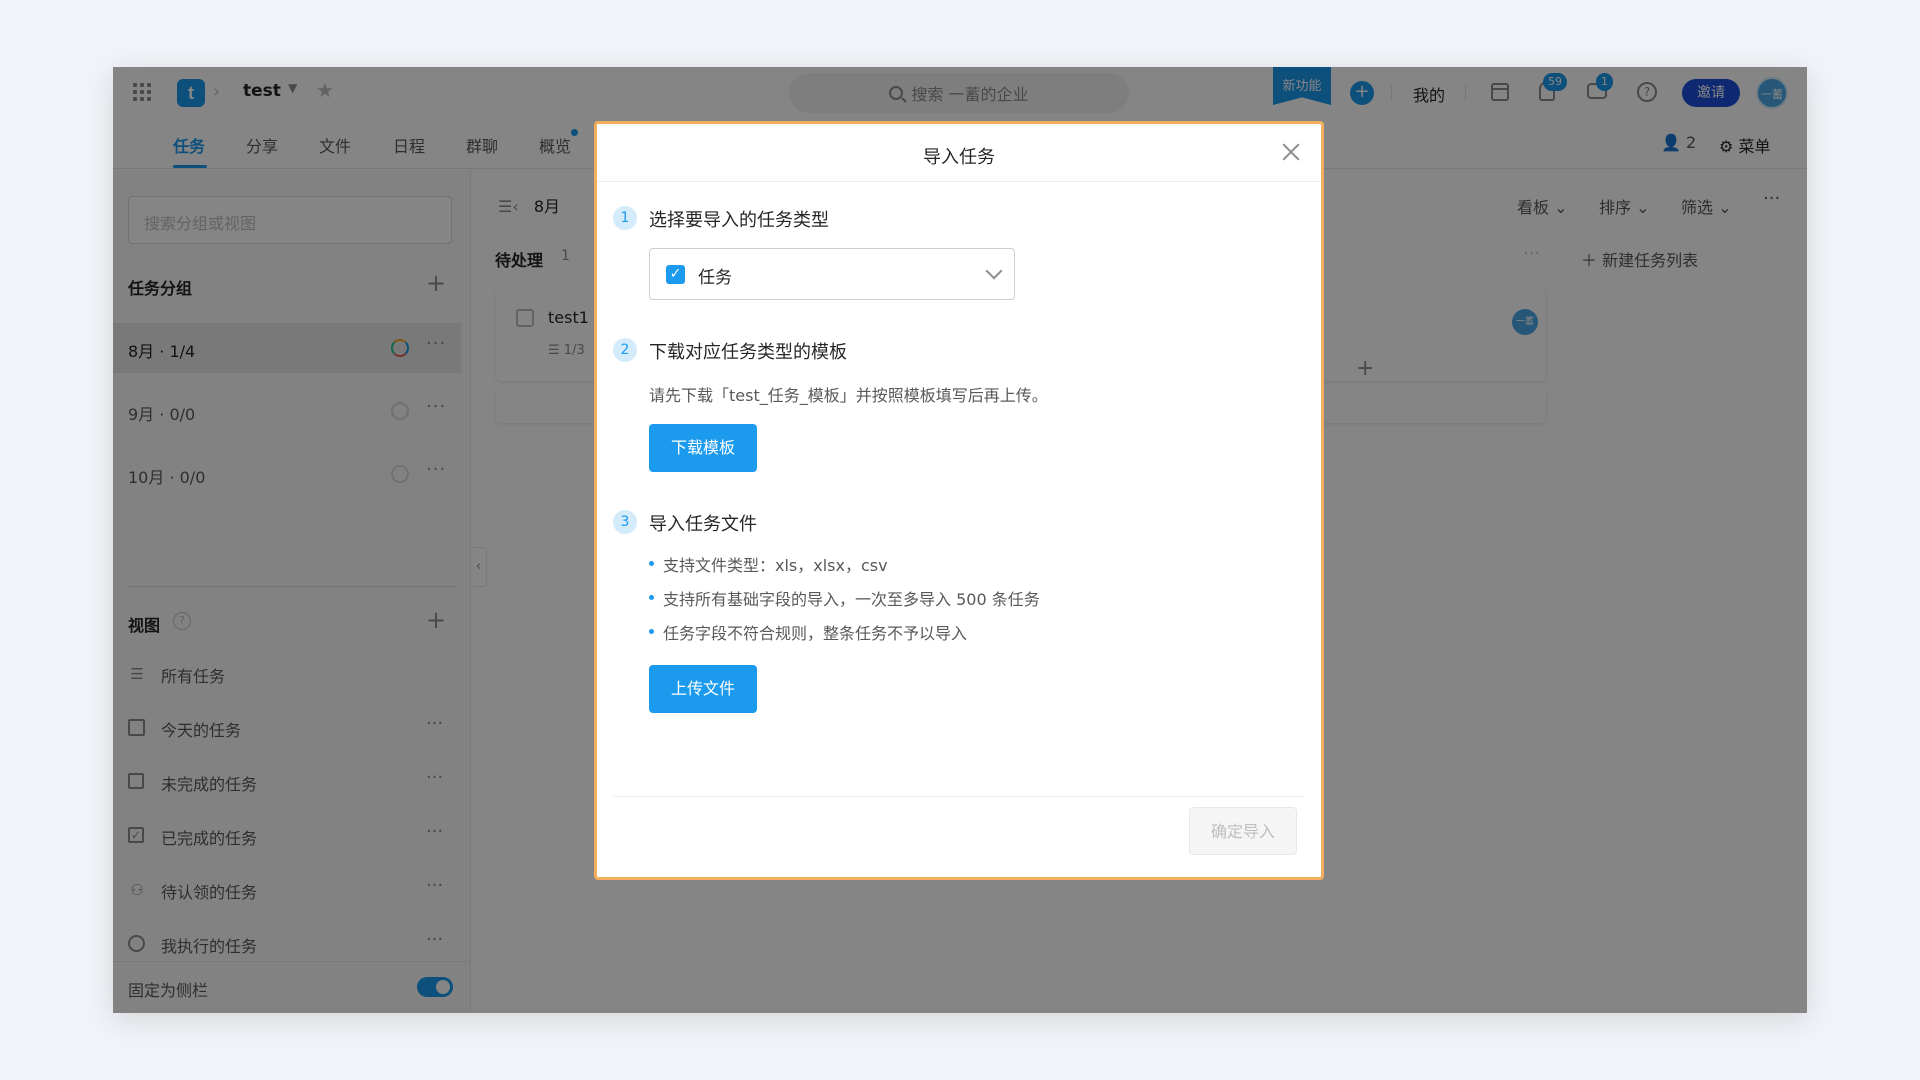  I want to click on step-2-title: 下载对应任务类型的模板, so click(748, 352).